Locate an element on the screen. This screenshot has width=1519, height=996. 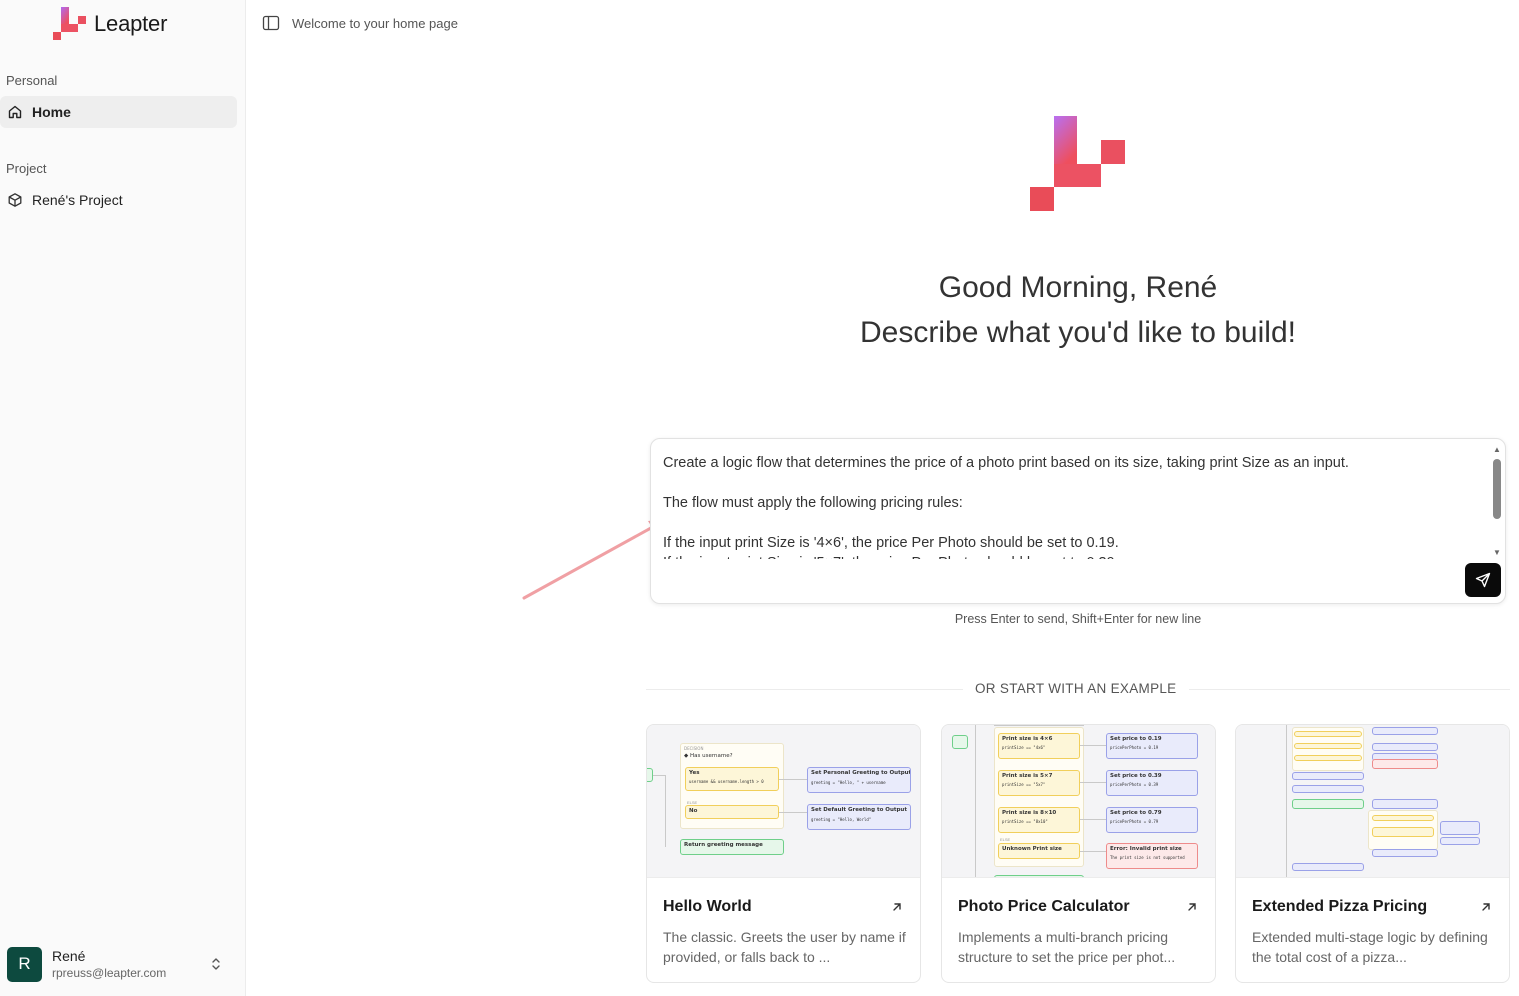
user-name: René is located at coordinates (69, 956).